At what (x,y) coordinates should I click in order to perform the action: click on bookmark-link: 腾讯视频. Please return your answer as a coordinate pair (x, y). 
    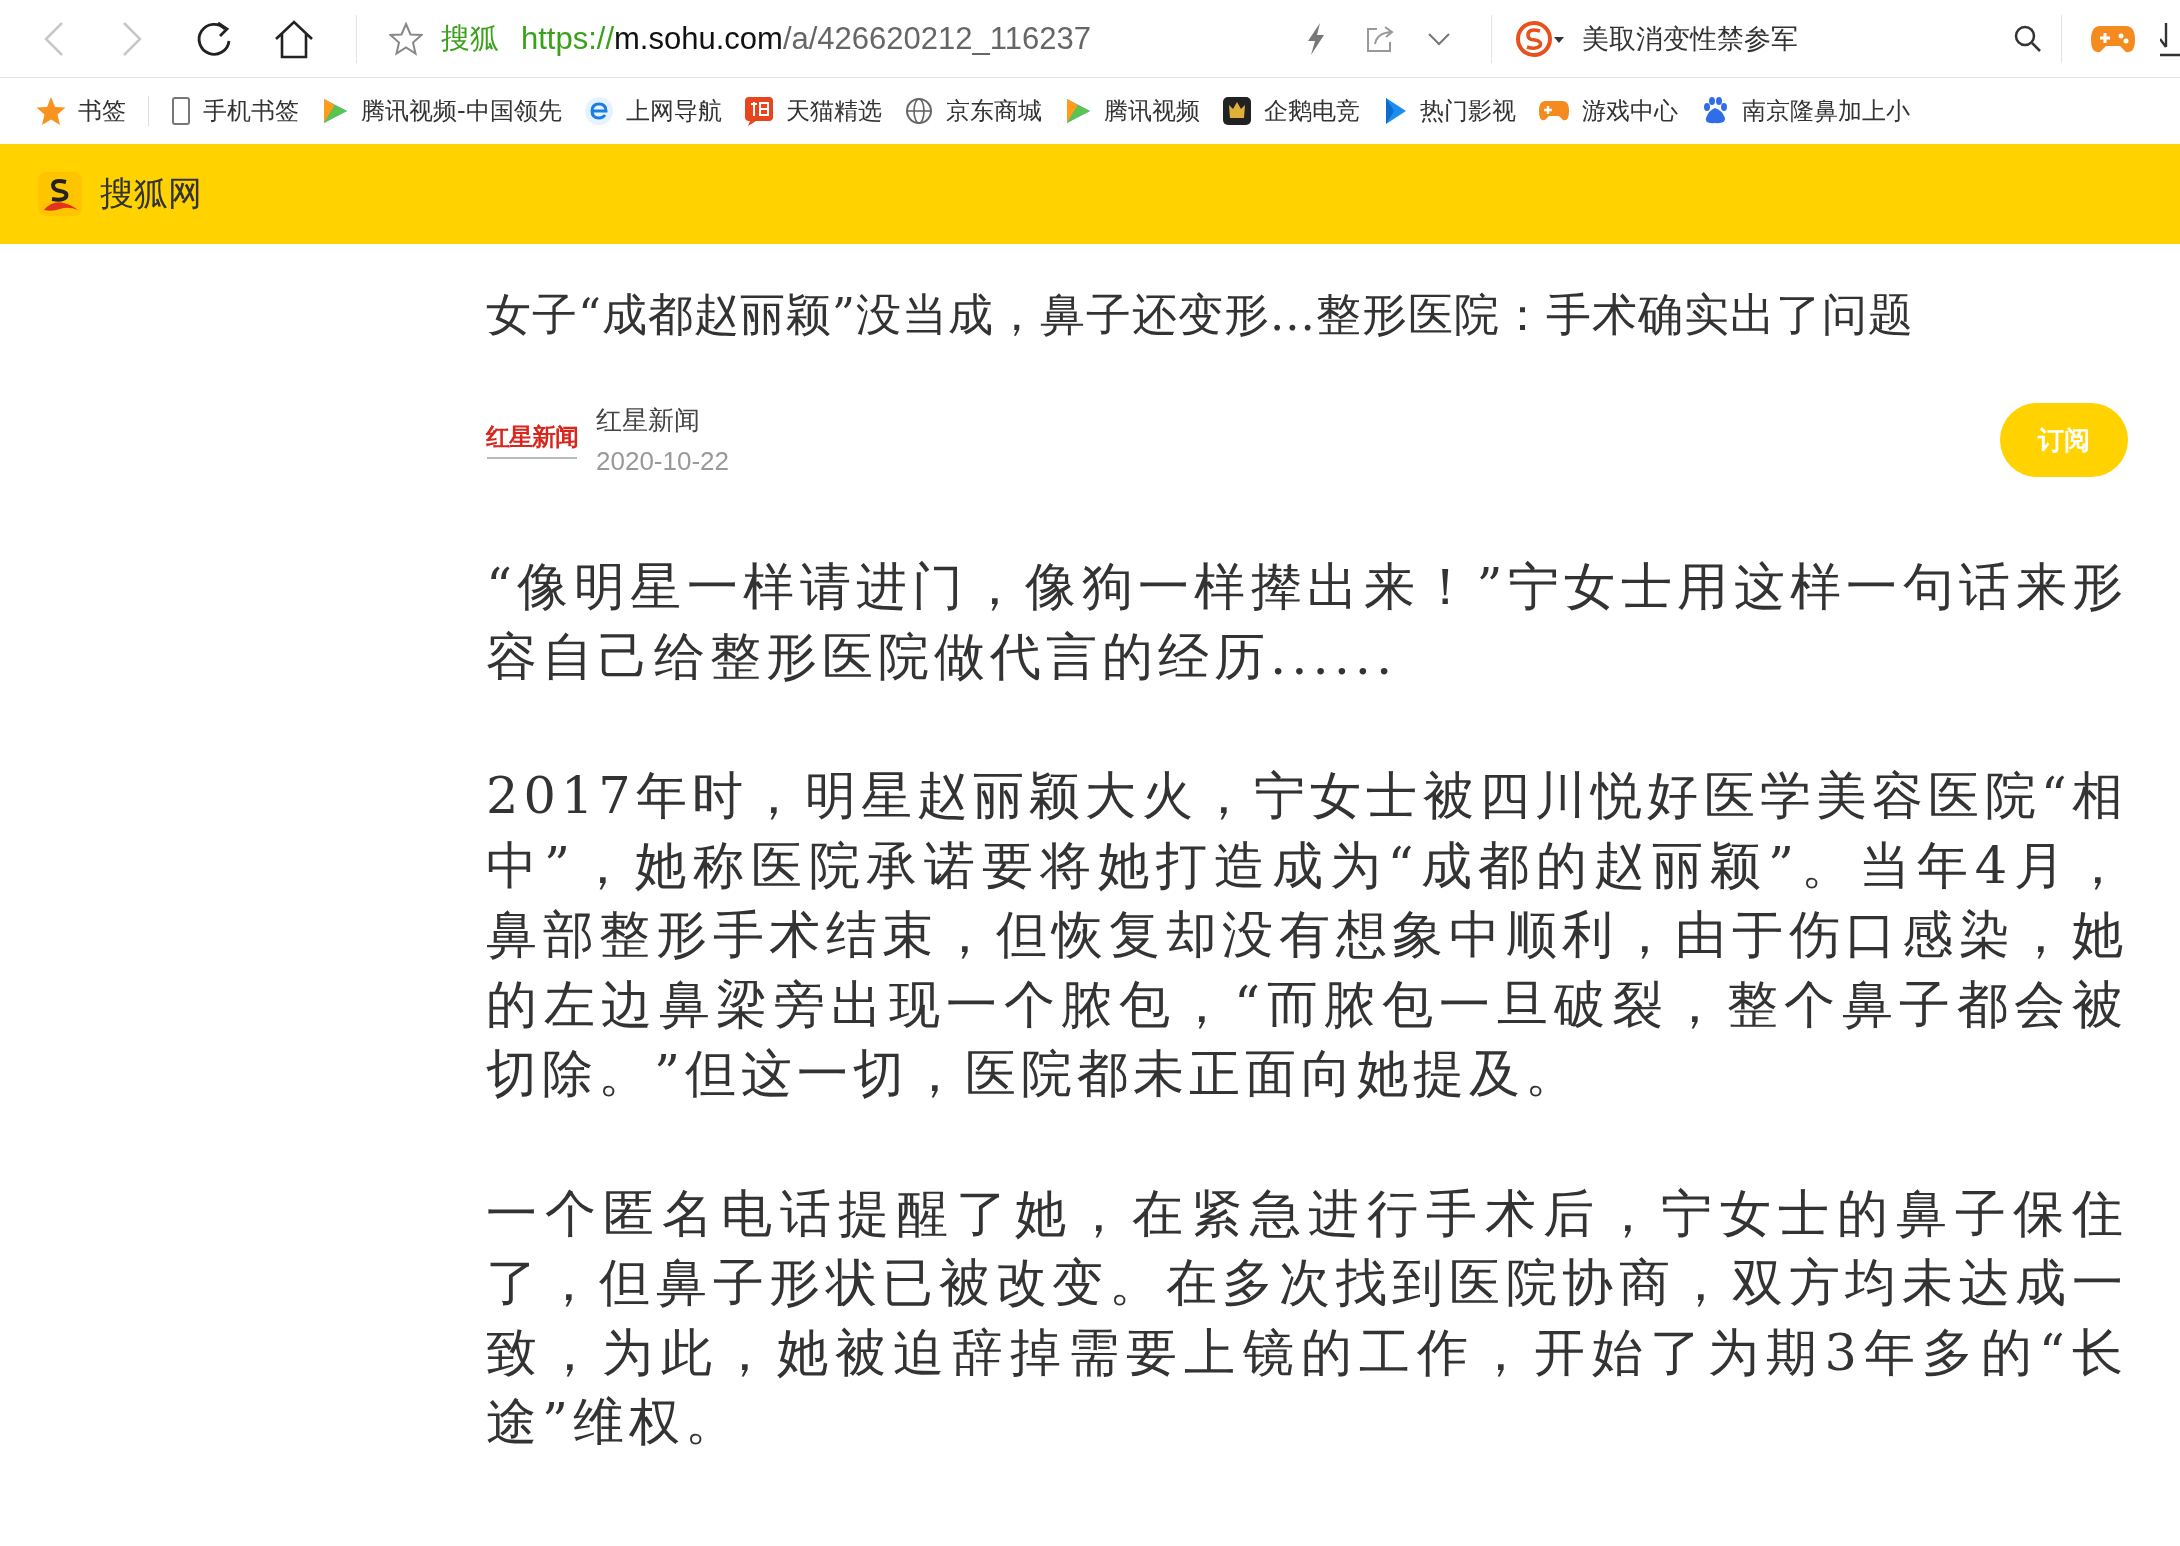
    Looking at the image, I should click on (1151, 111).